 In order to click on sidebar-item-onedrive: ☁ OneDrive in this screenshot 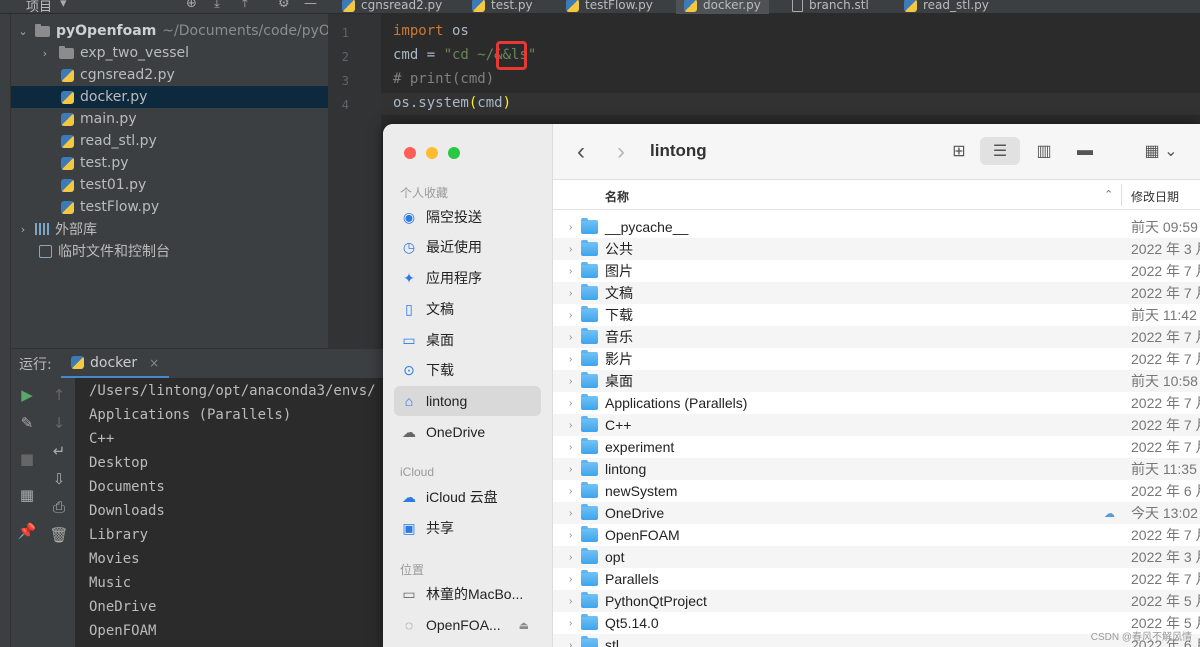, I will do `click(467, 432)`.